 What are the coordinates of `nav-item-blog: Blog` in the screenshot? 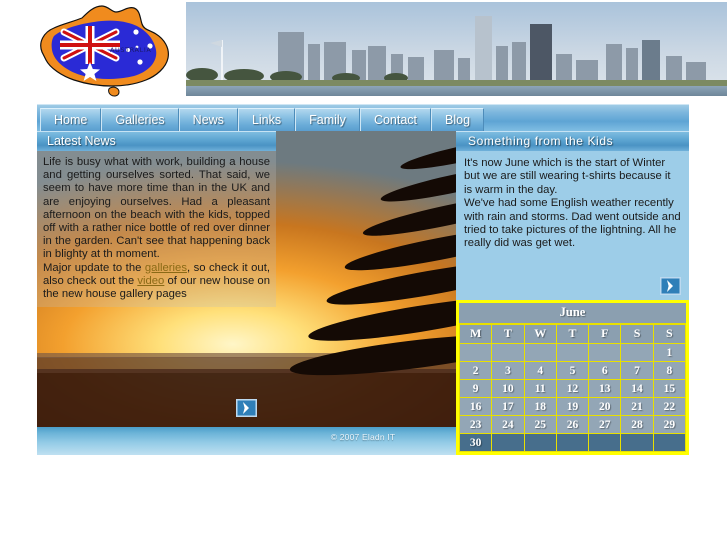 It's located at (458, 119).